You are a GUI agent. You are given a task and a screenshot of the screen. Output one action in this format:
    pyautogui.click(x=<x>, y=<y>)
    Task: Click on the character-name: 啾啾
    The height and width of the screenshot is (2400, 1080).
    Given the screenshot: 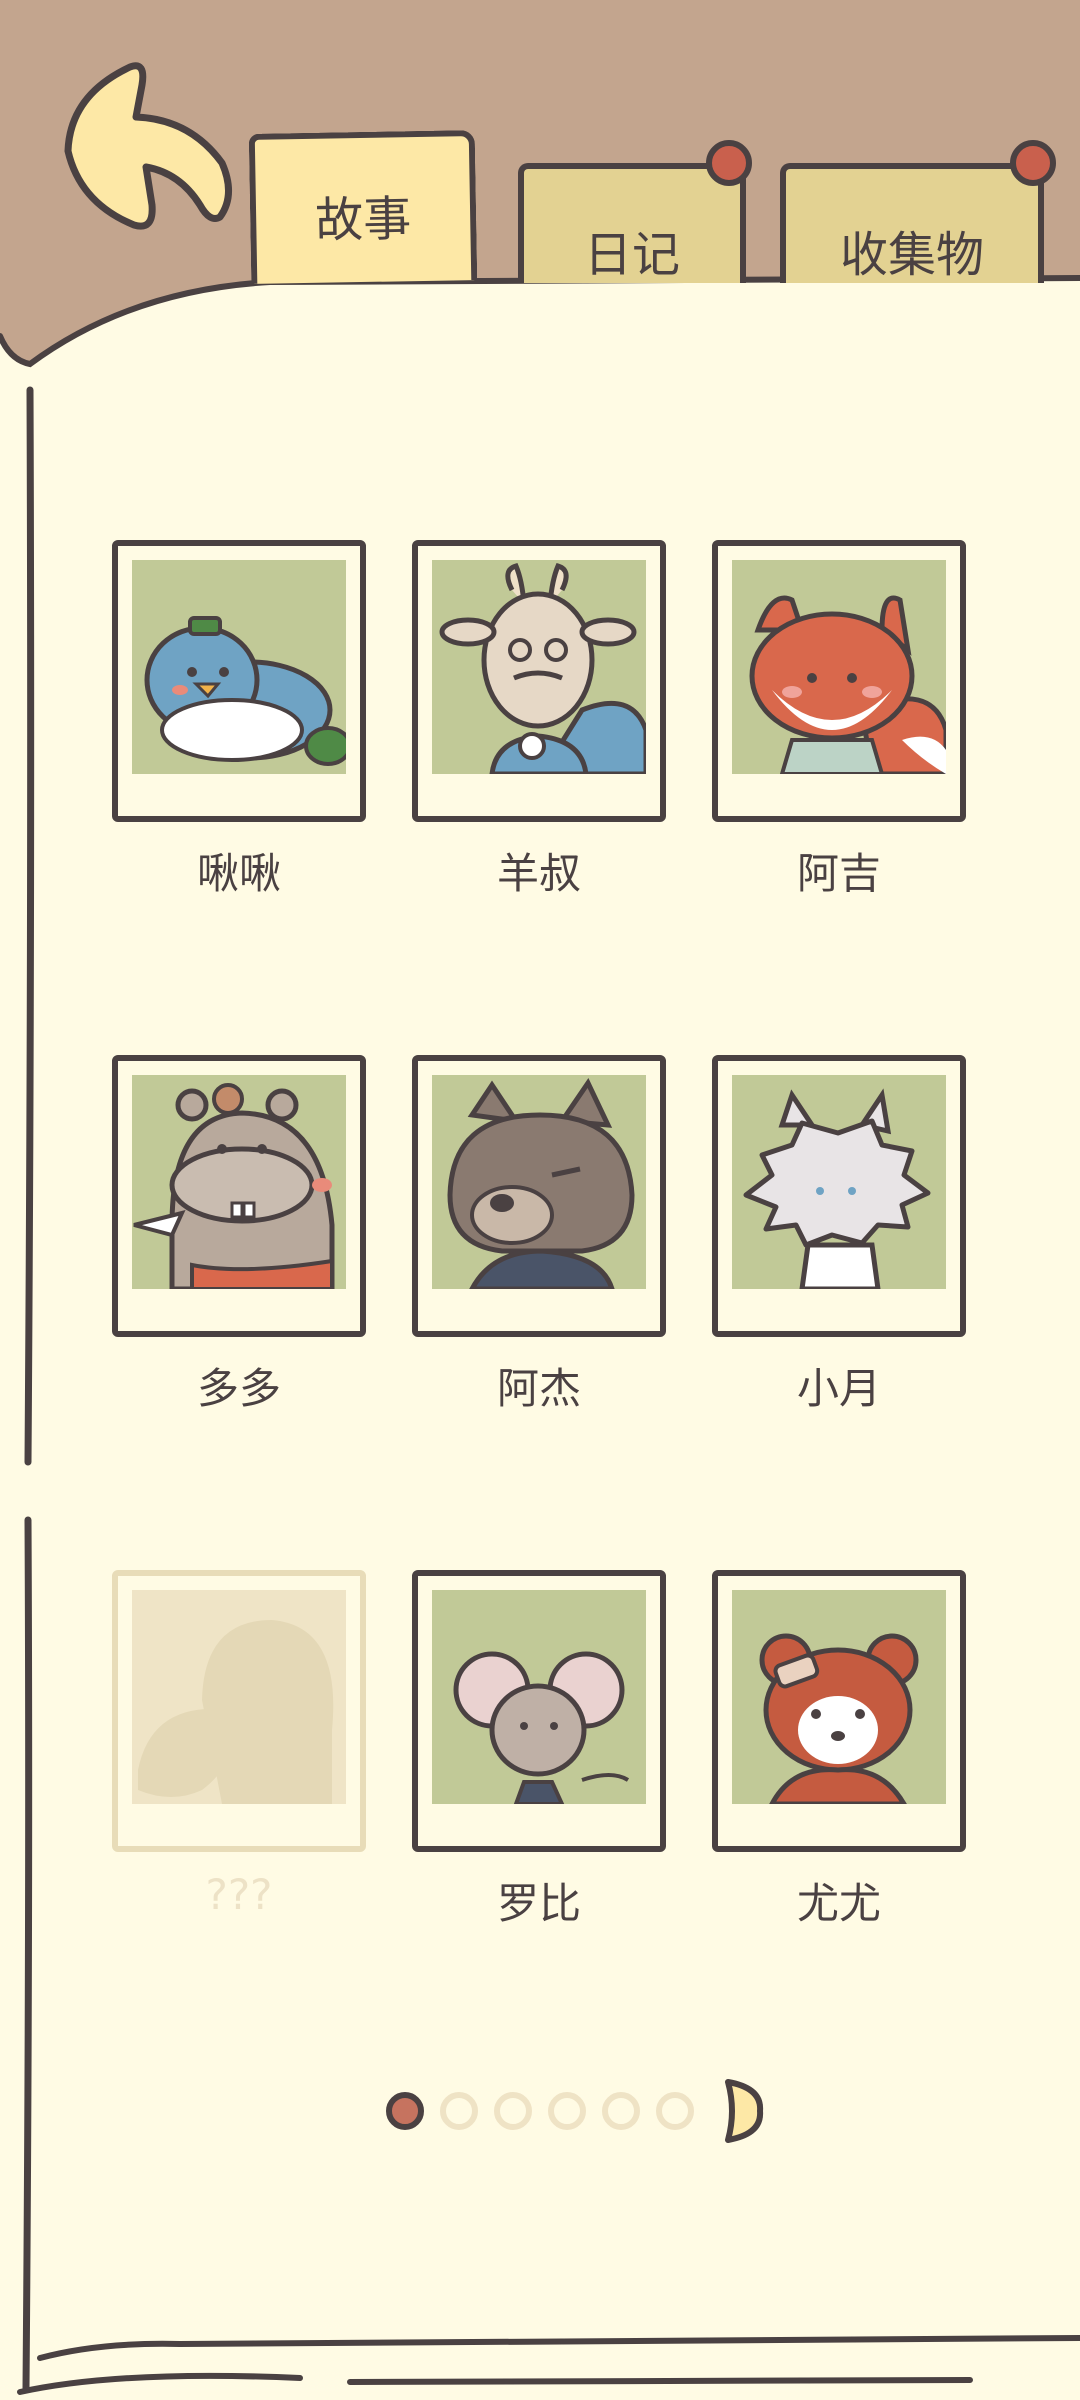 What is the action you would take?
    pyautogui.click(x=238, y=873)
    